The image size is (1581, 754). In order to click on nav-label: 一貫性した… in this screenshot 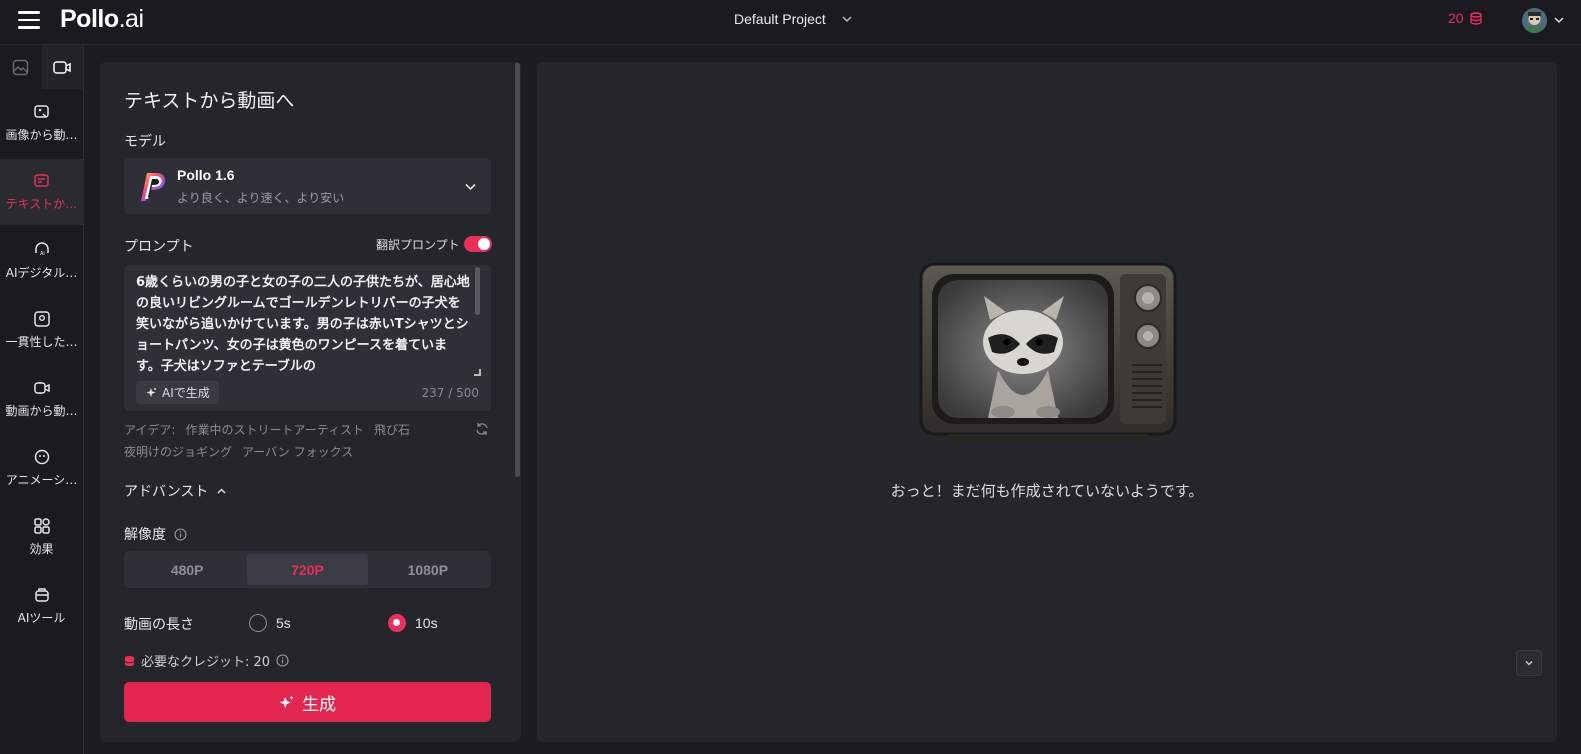, I will do `click(41, 342)`.